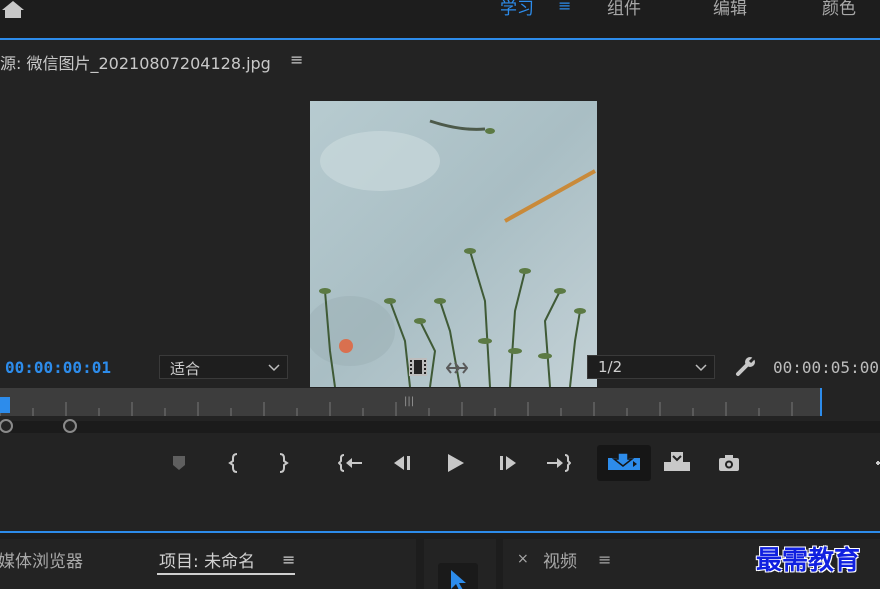 This screenshot has width=880, height=589. What do you see at coordinates (409, 401) in the screenshot?
I see `ruler-marker: |||` at bounding box center [409, 401].